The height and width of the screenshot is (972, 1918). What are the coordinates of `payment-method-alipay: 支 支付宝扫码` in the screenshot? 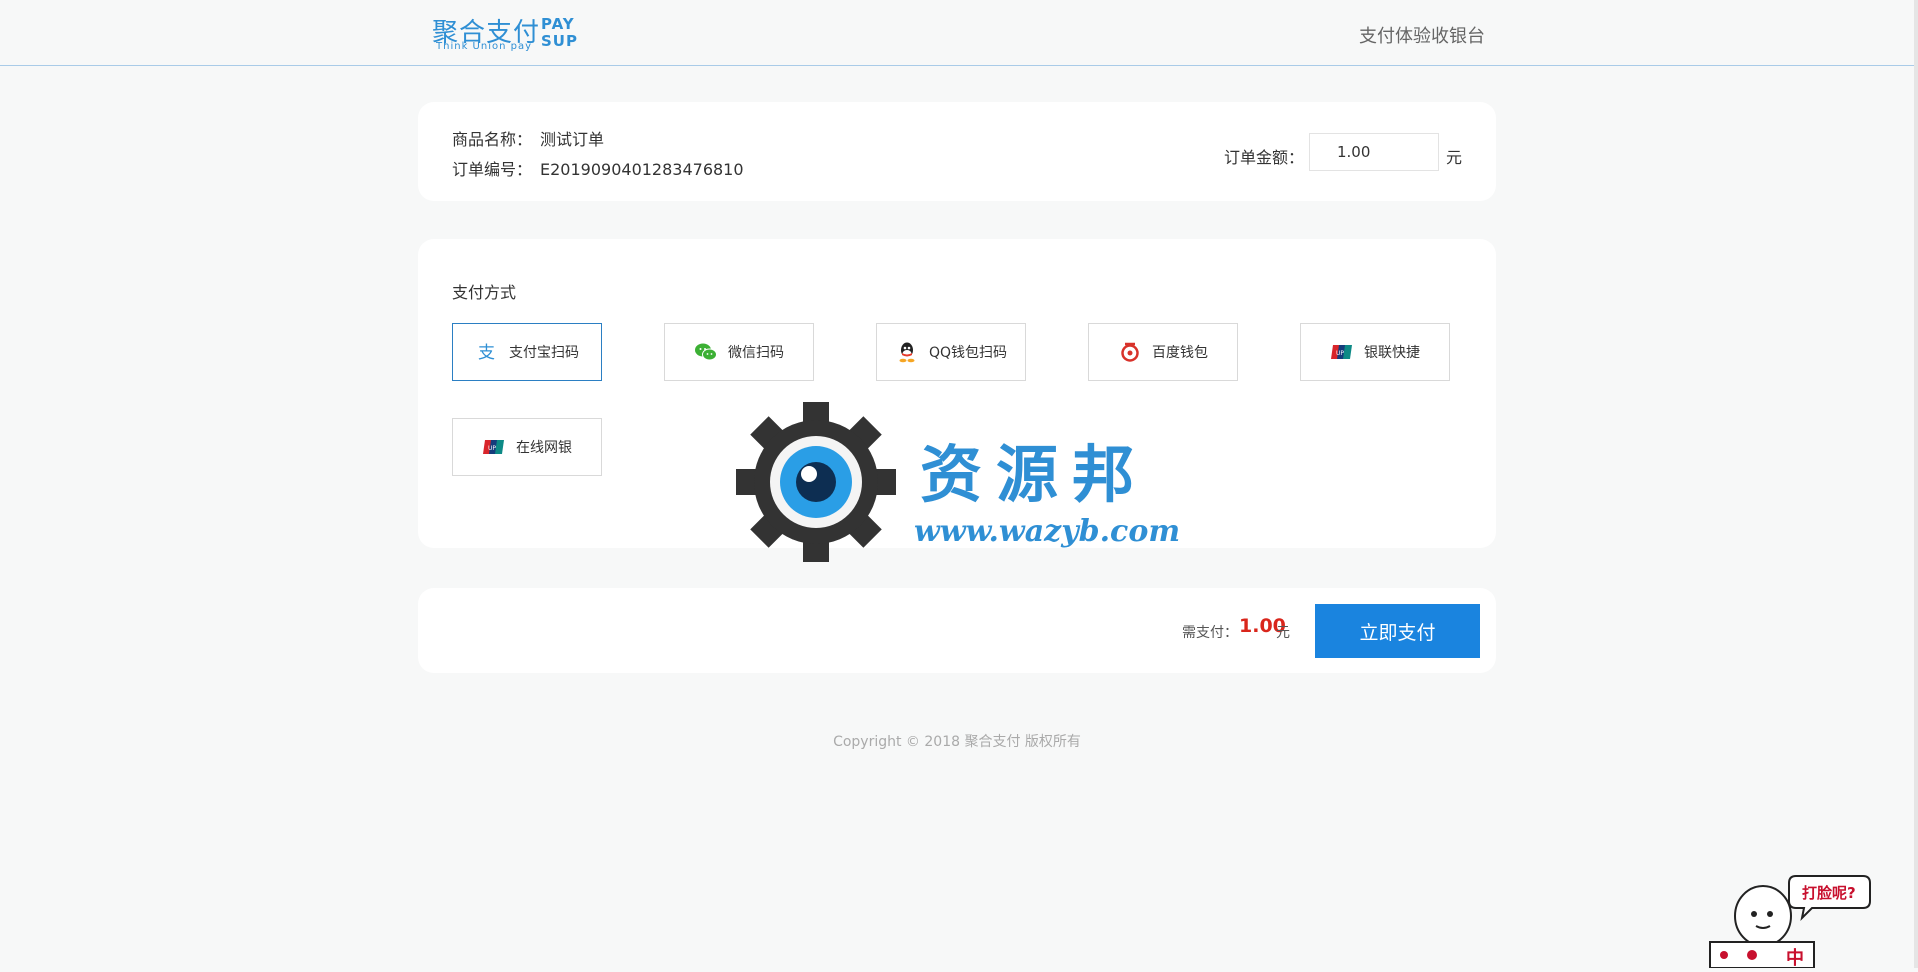 It's located at (527, 352).